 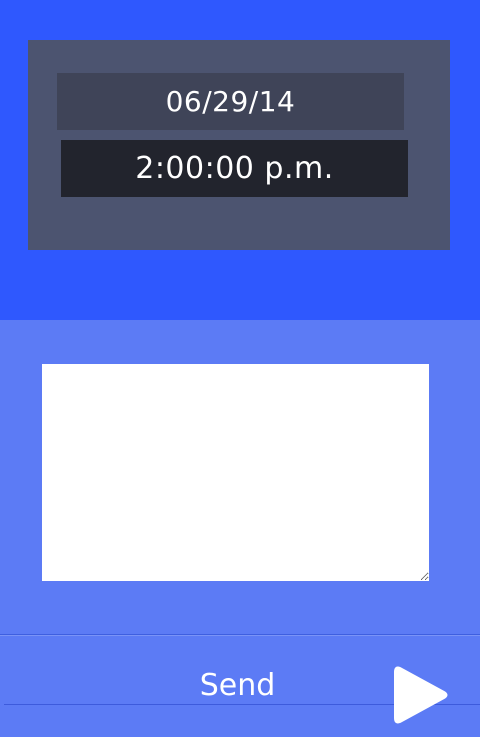 I want to click on send-button-label: Send, so click(x=237, y=686).